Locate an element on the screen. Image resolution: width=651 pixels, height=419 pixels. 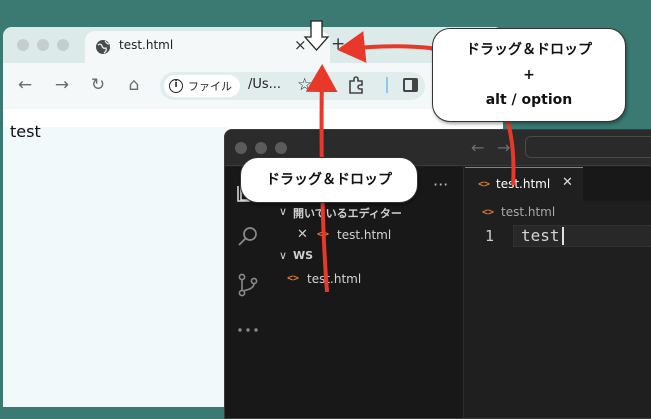
chrome-tab-strip: test.html × + is located at coordinates (253, 45).